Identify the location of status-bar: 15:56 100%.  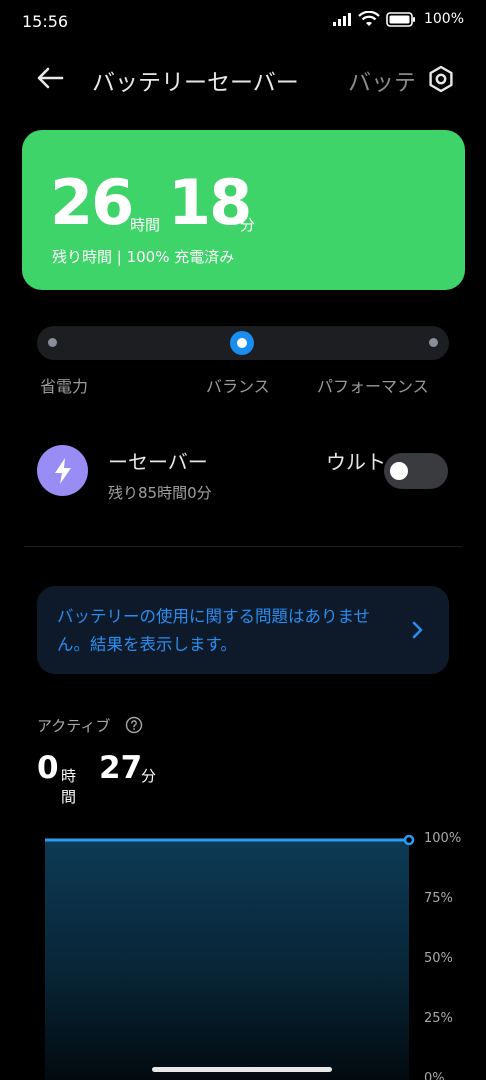
(243, 22).